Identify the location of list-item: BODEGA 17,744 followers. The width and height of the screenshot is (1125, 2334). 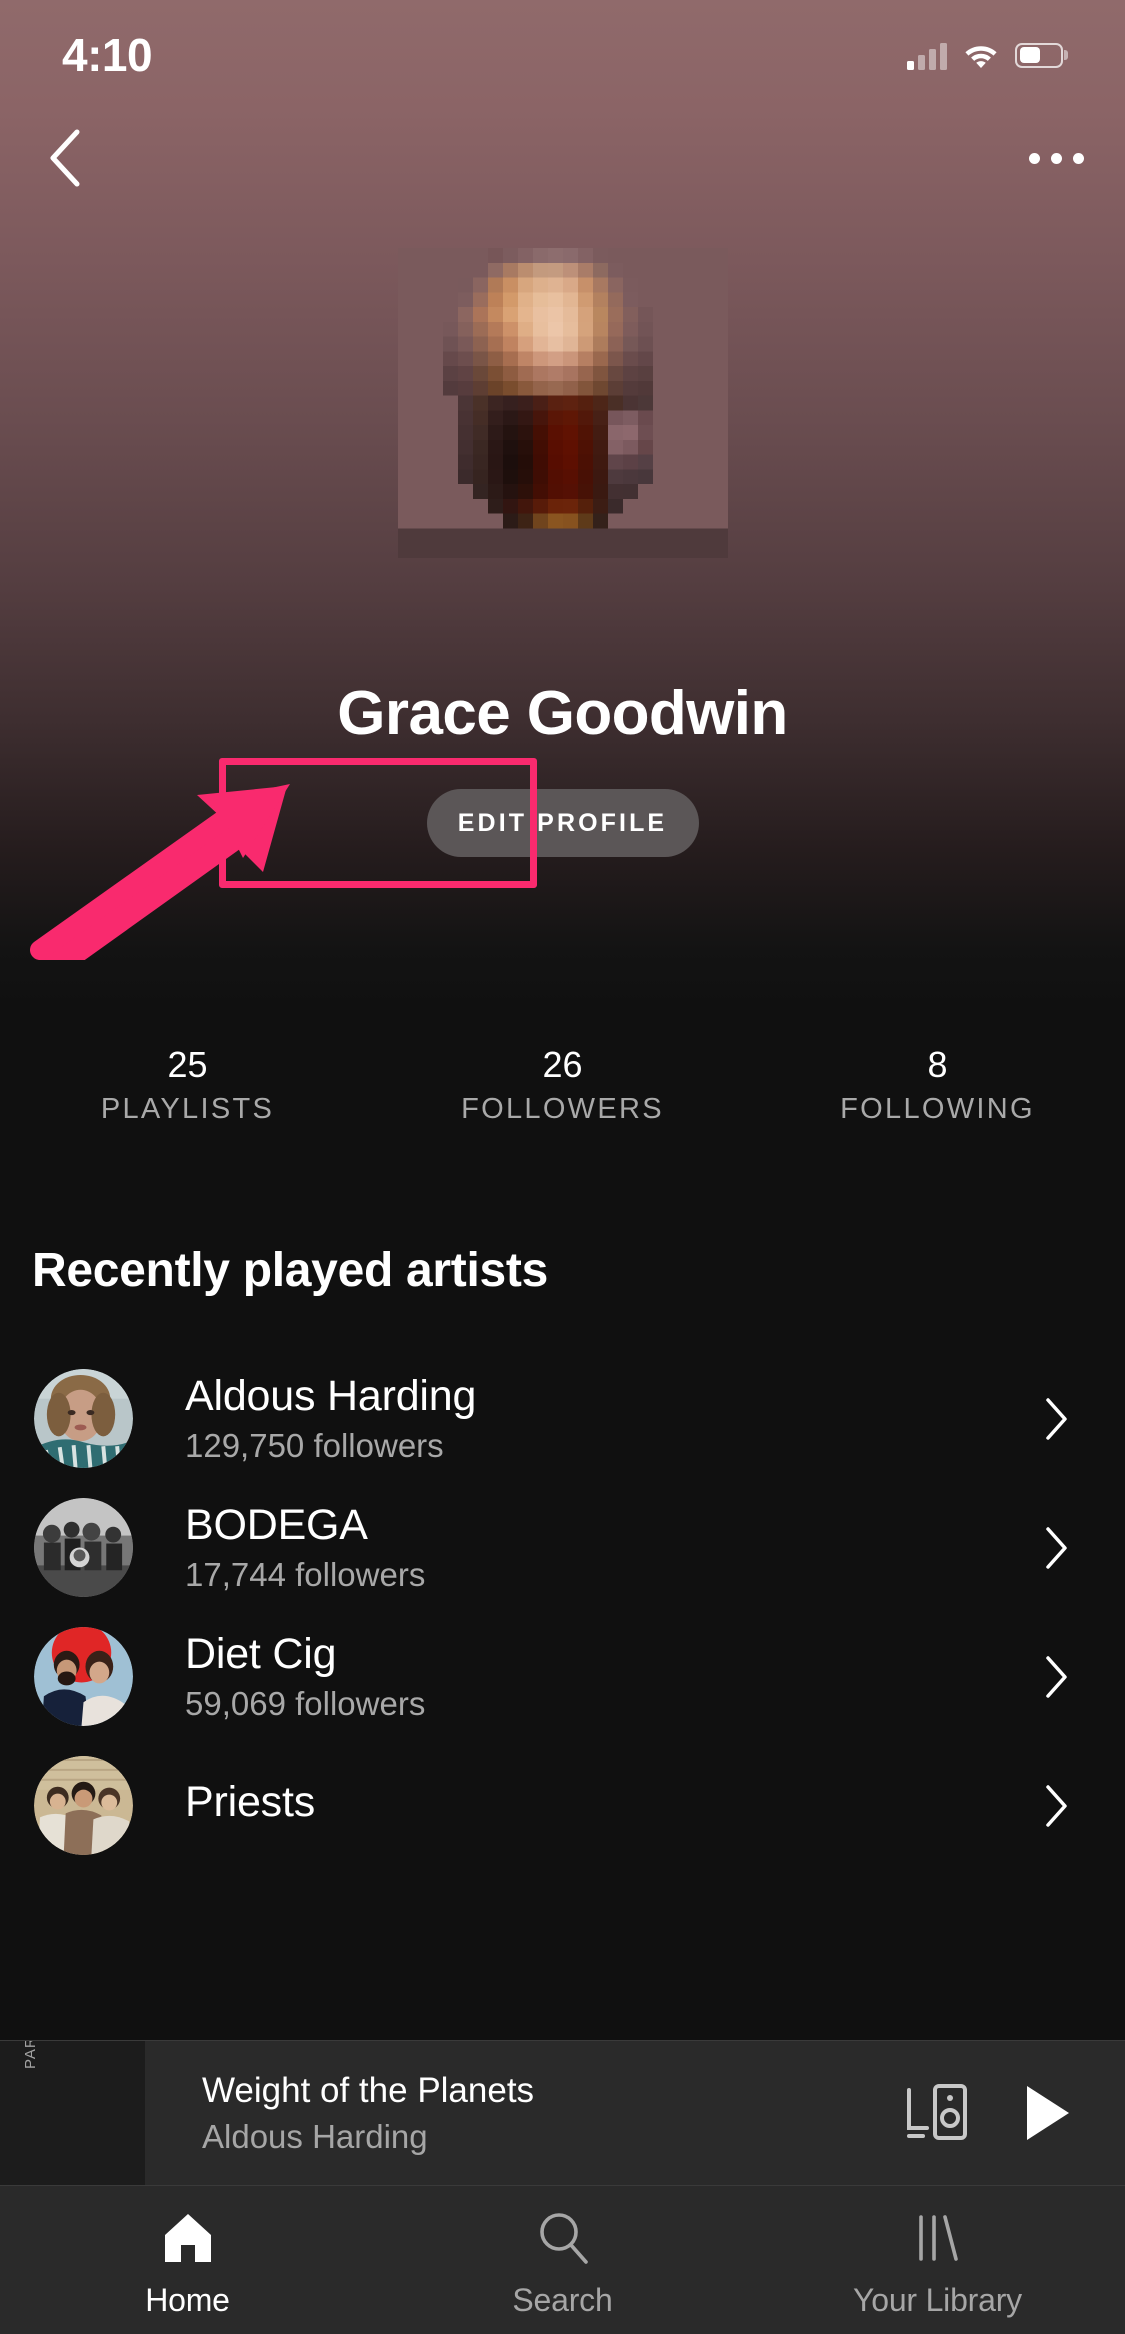
(562, 1547).